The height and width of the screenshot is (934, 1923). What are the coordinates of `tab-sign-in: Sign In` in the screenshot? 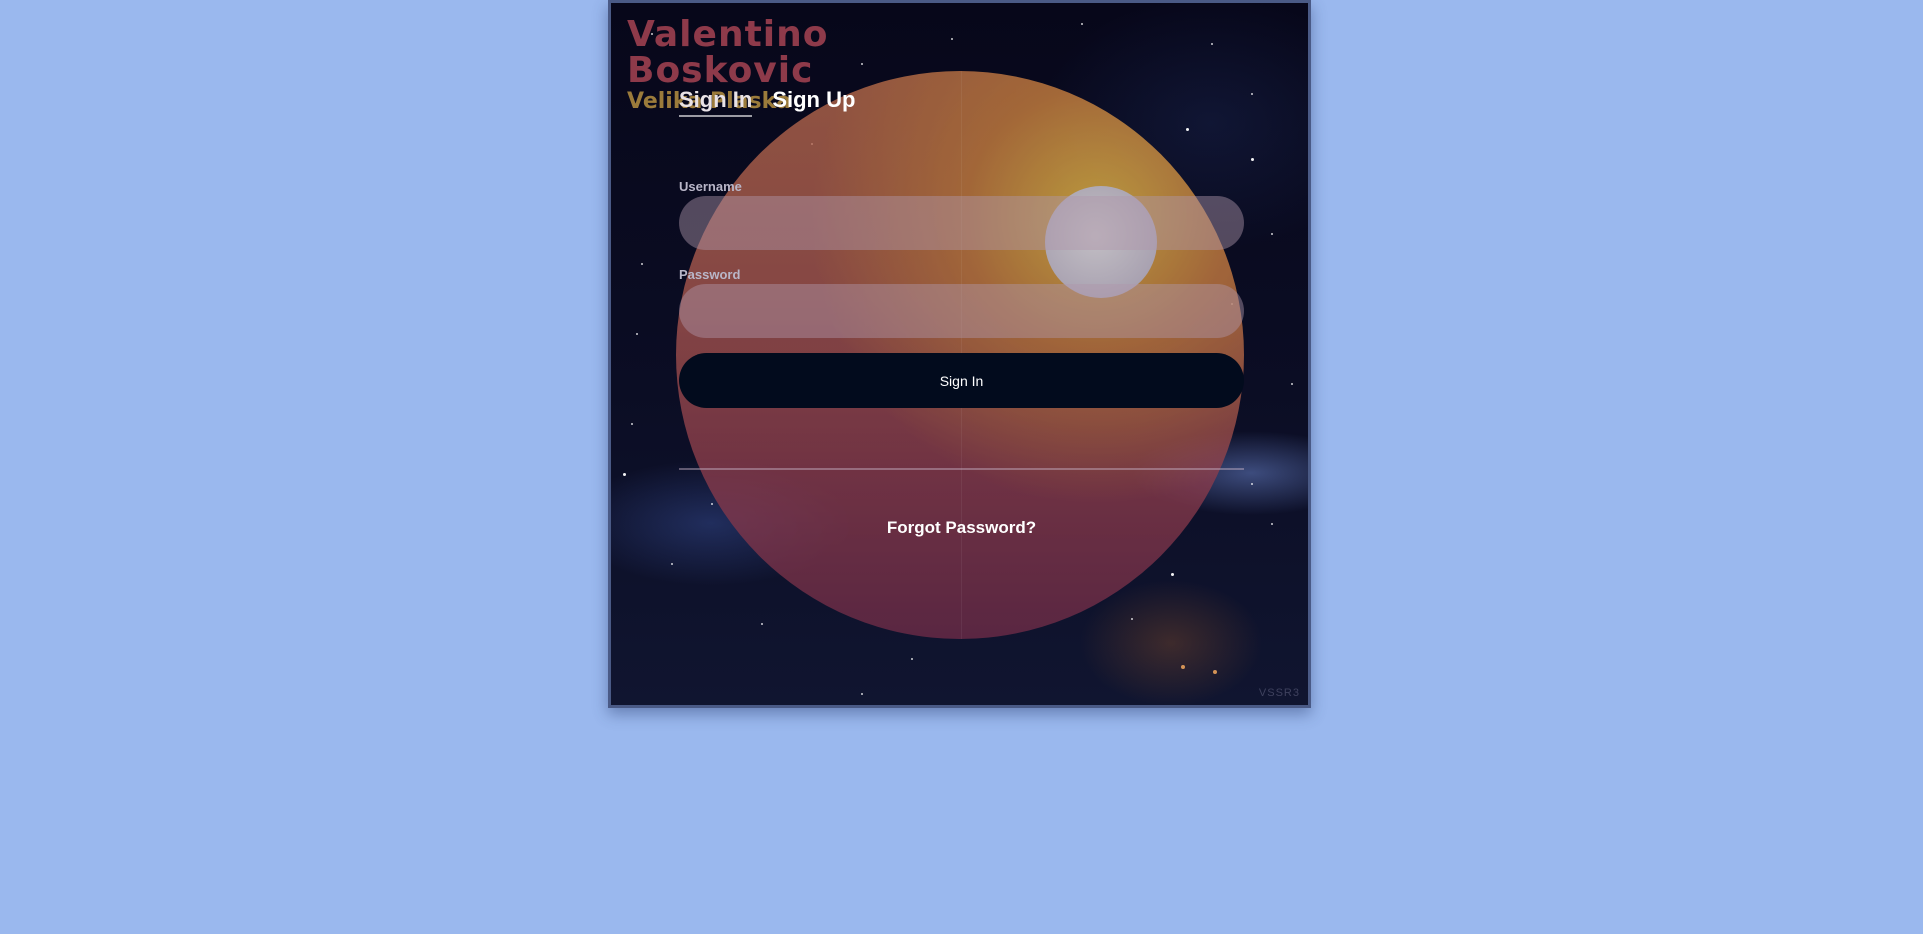 It's located at (716, 102).